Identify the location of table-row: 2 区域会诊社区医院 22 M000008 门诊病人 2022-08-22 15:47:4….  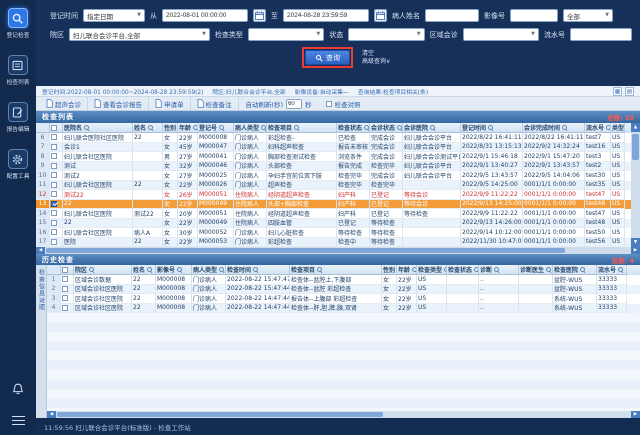
(343, 289).